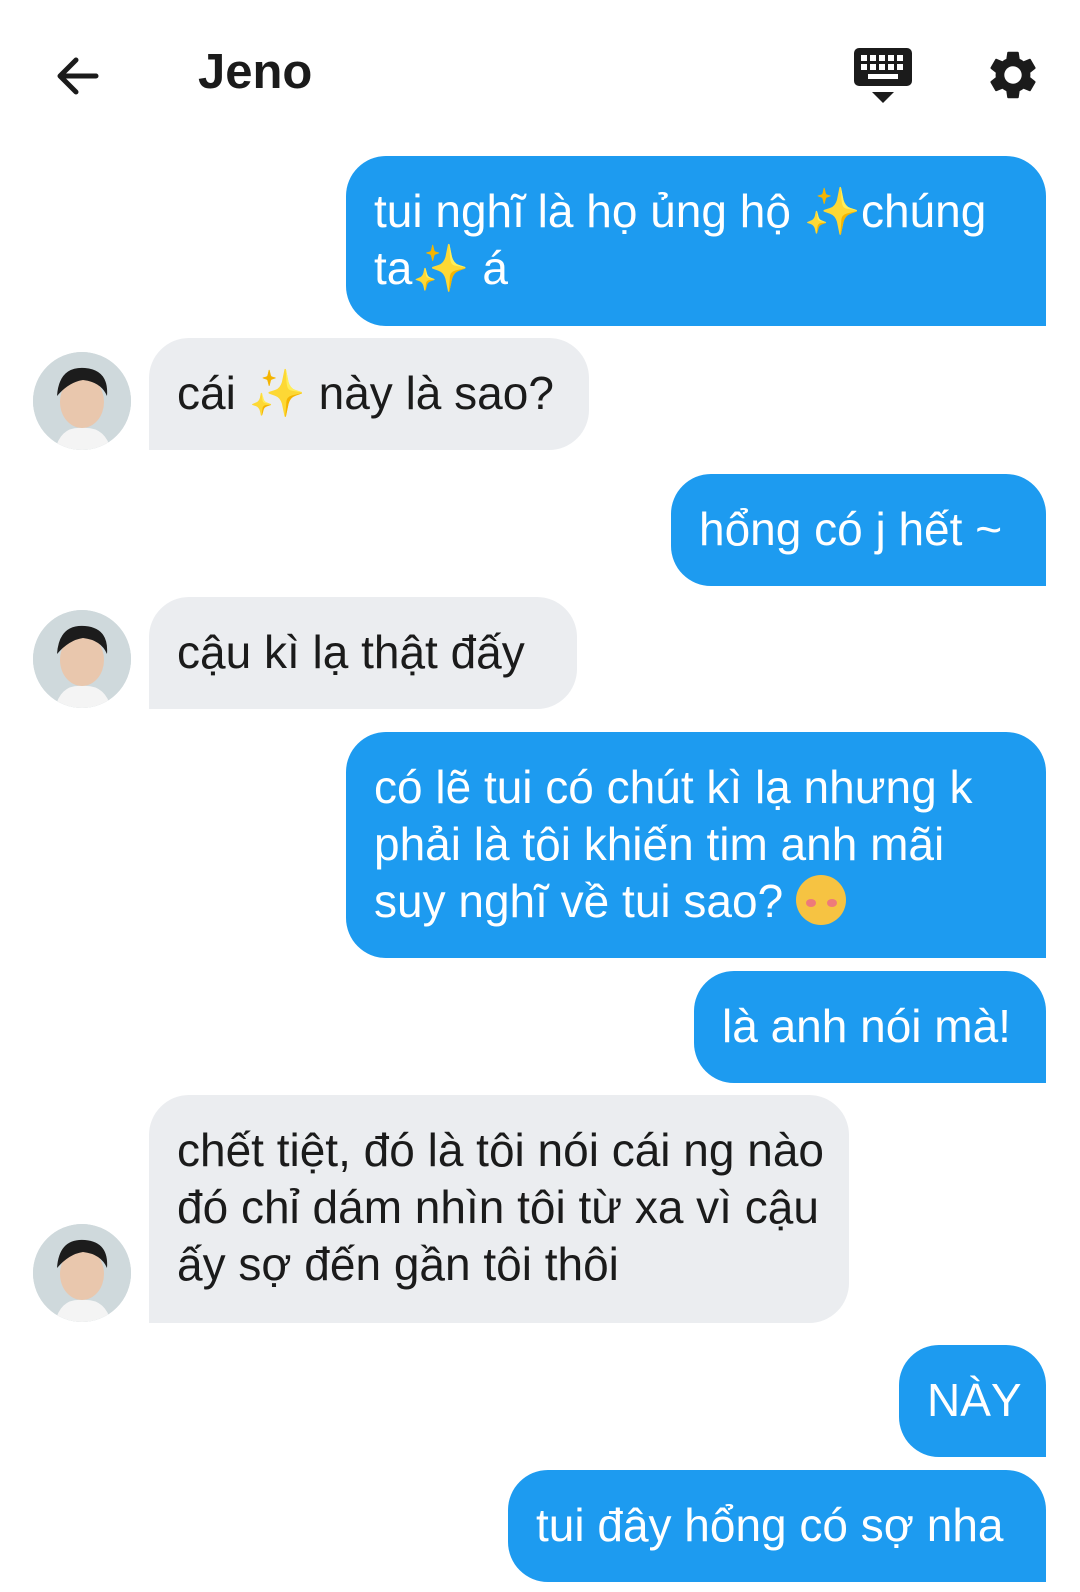 Image resolution: width=1080 pixels, height=1592 pixels. I want to click on message-text: cái ✨ này là sao?, so click(365, 393).